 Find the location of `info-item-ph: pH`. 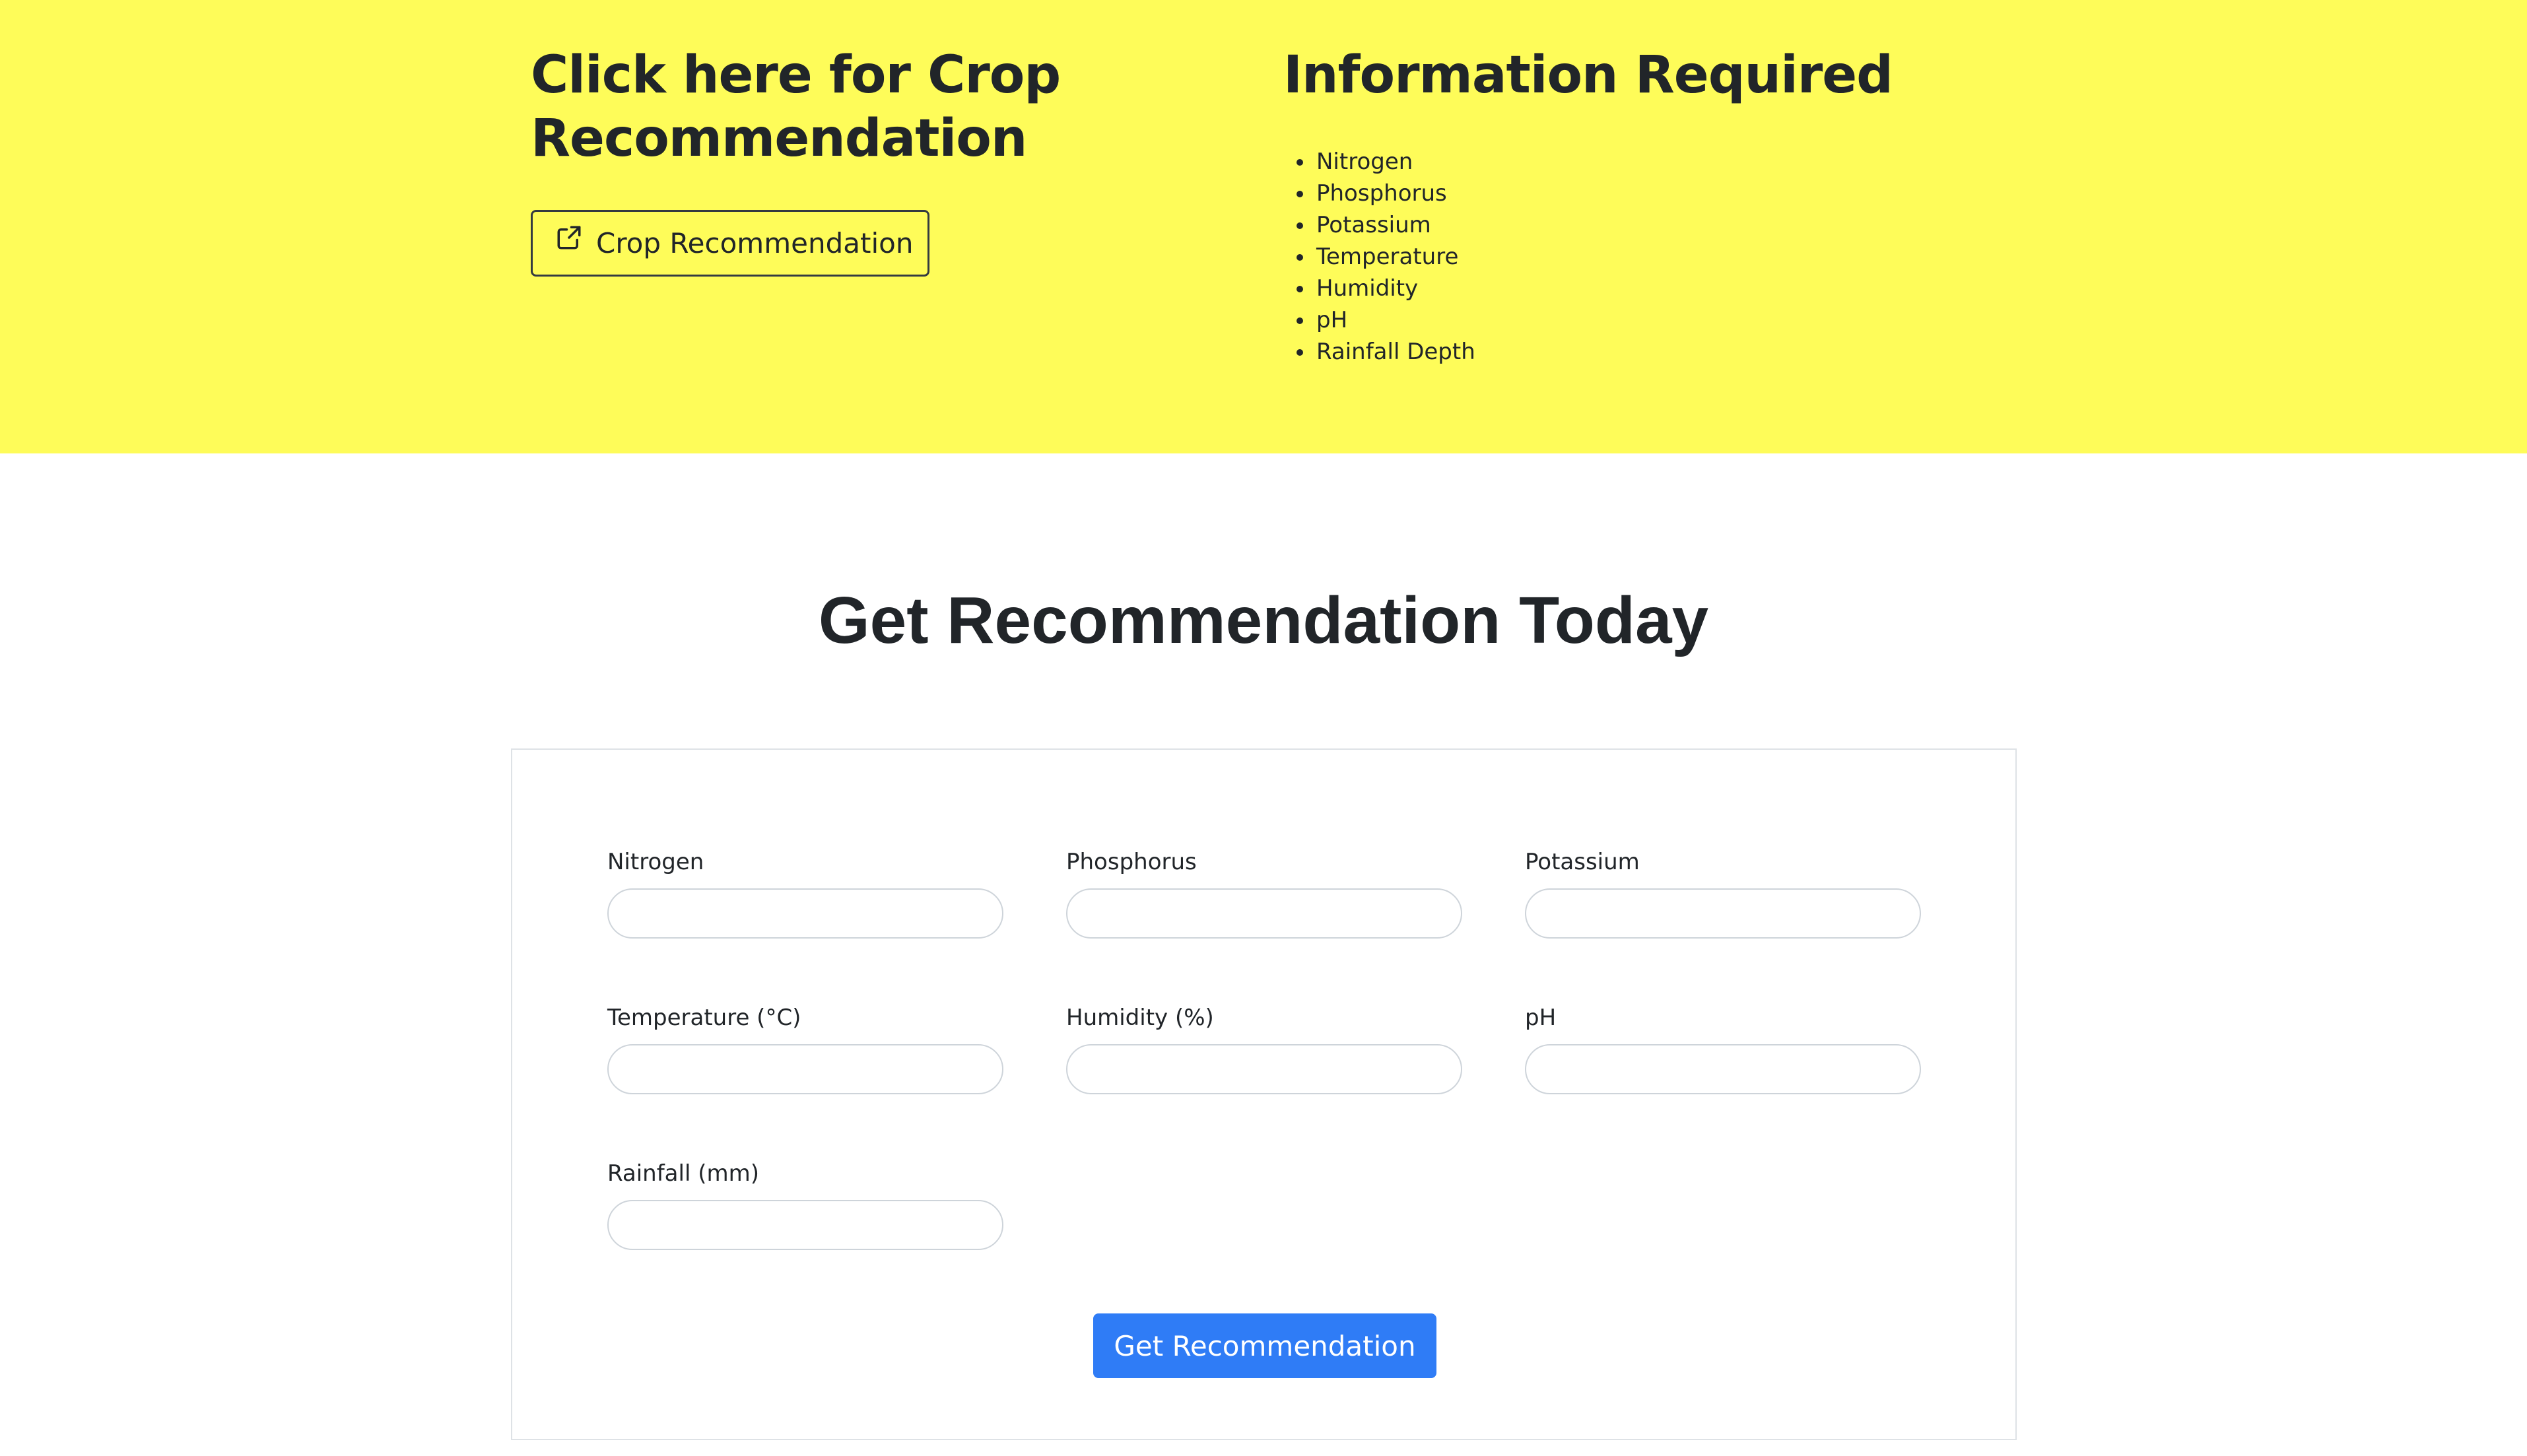

info-item-ph: pH is located at coordinates (1386, 320).